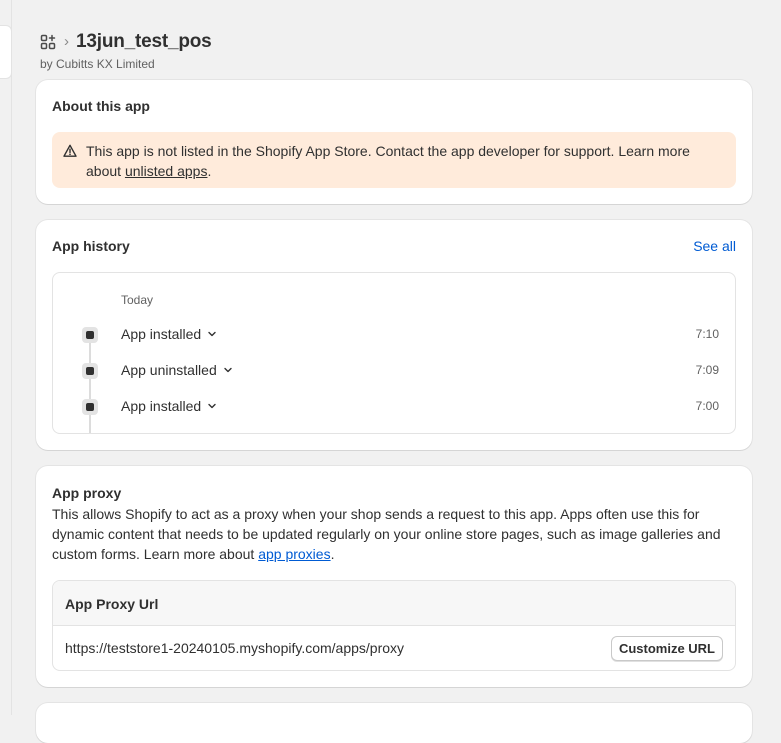  I want to click on side-panel-card, so click(6, 52).